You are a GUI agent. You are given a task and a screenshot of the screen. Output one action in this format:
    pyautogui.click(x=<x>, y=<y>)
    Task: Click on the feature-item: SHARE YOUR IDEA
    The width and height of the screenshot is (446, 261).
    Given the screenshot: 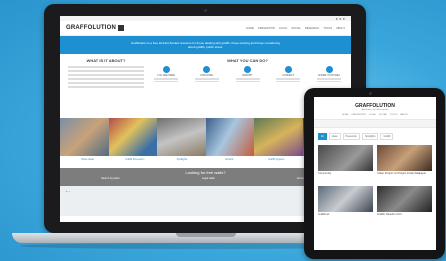 What is the action you would take?
    pyautogui.click(x=329, y=74)
    